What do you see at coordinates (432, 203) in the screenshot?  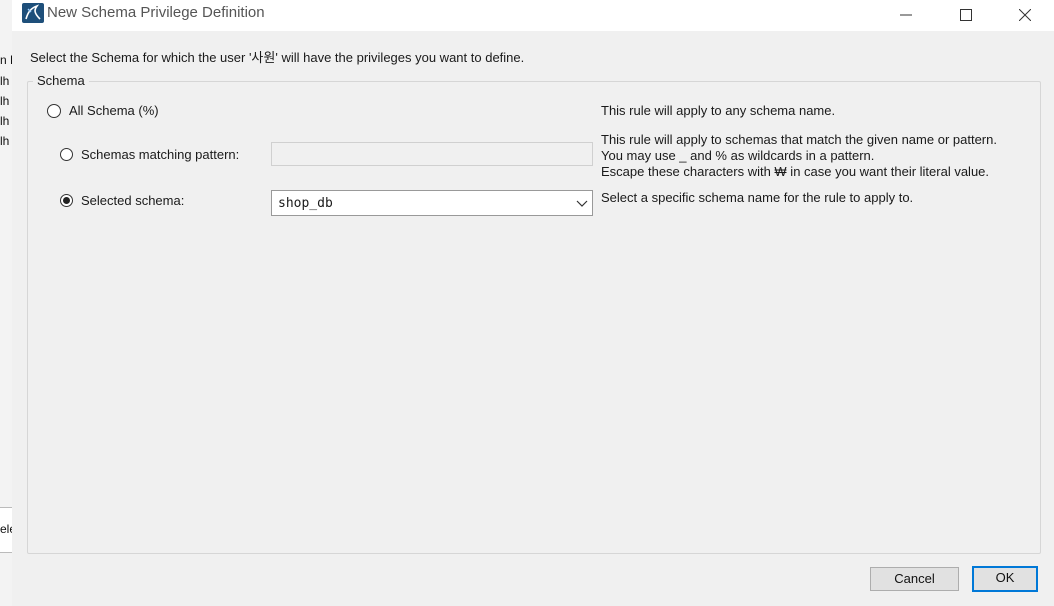 I see `schema-select-dropdown: shop_db` at bounding box center [432, 203].